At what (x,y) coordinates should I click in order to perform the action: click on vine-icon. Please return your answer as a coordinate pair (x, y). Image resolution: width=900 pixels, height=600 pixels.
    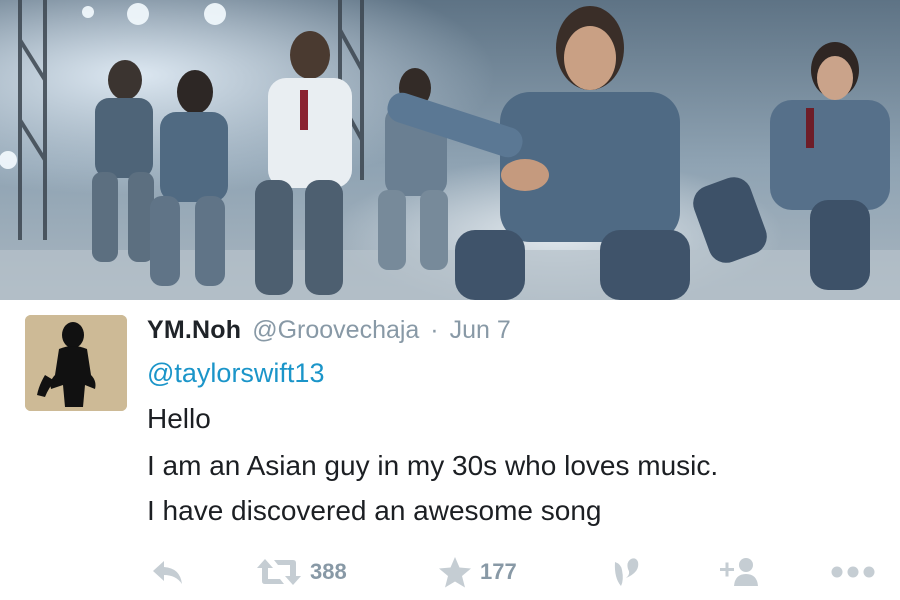
    Looking at the image, I should click on (626, 572).